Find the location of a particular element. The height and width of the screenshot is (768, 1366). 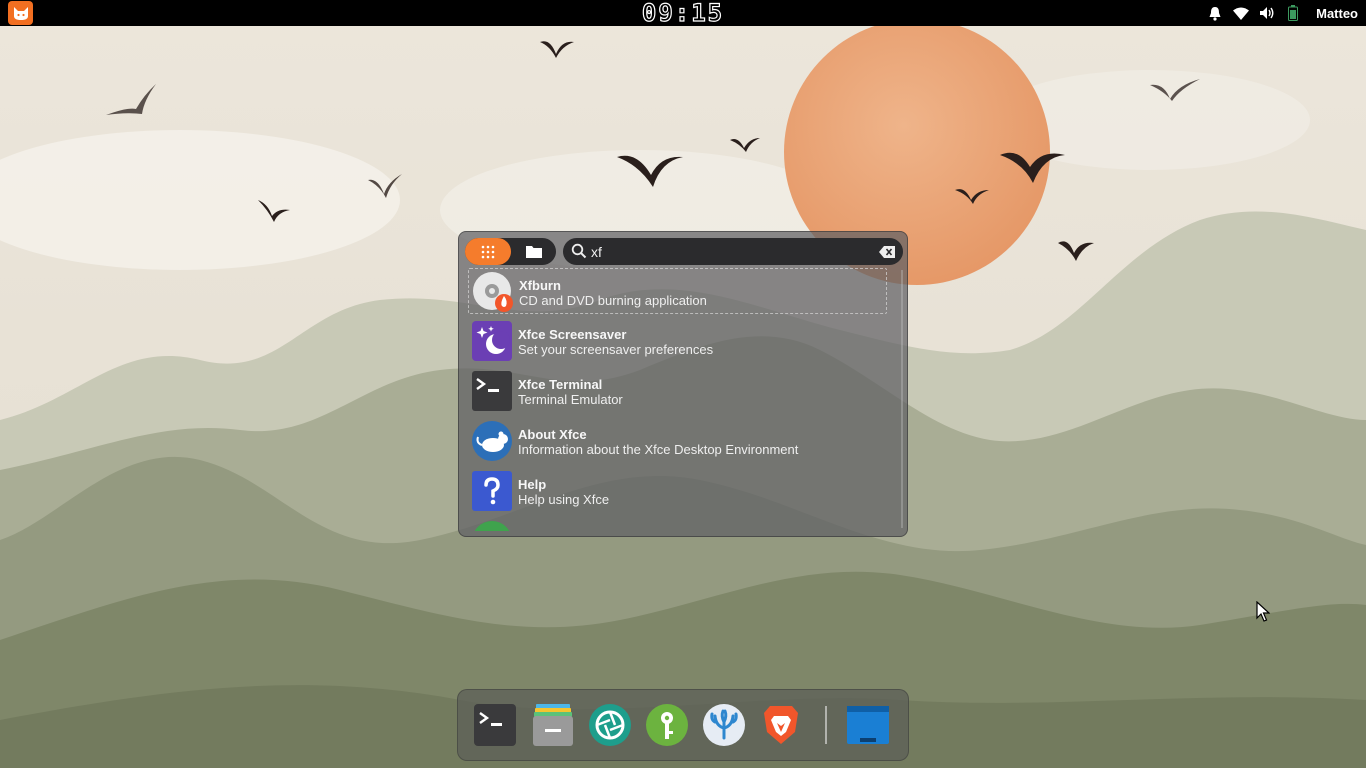

clear-search-icon is located at coordinates (887, 254).